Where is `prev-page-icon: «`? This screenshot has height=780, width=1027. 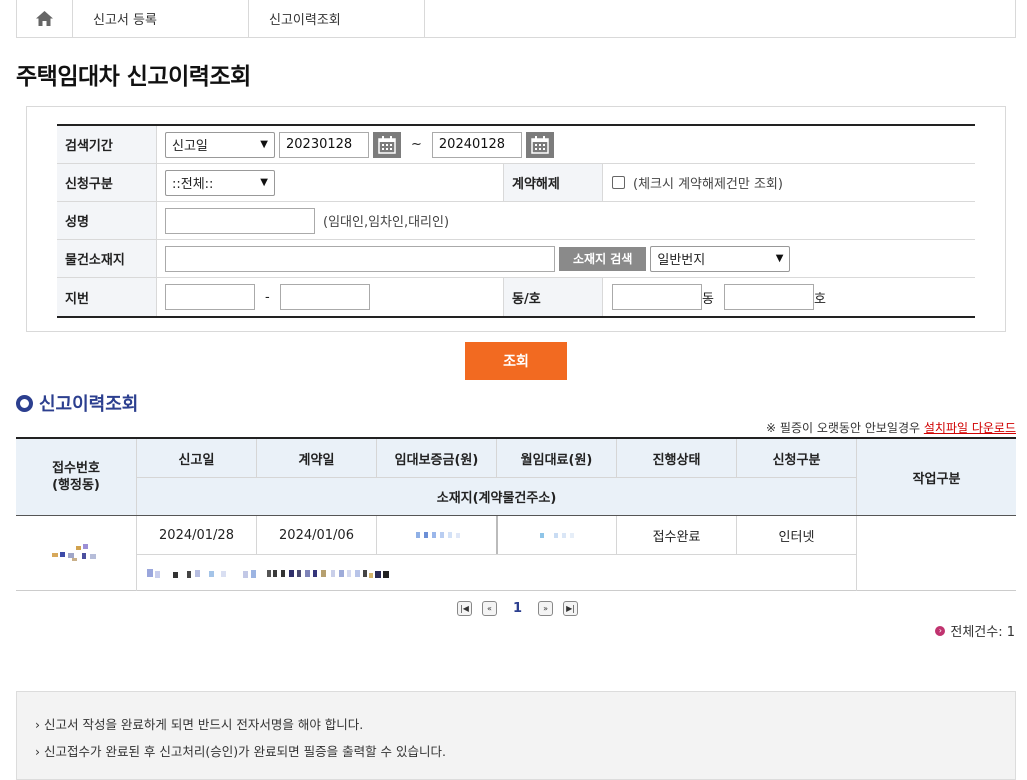 prev-page-icon: « is located at coordinates (489, 608).